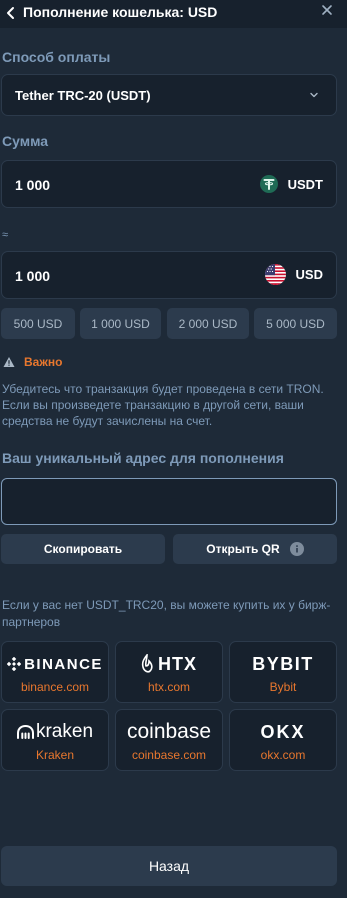 The image size is (347, 898). I want to click on payment-method-value: Tether TRC-20 (USDT), so click(83, 95).